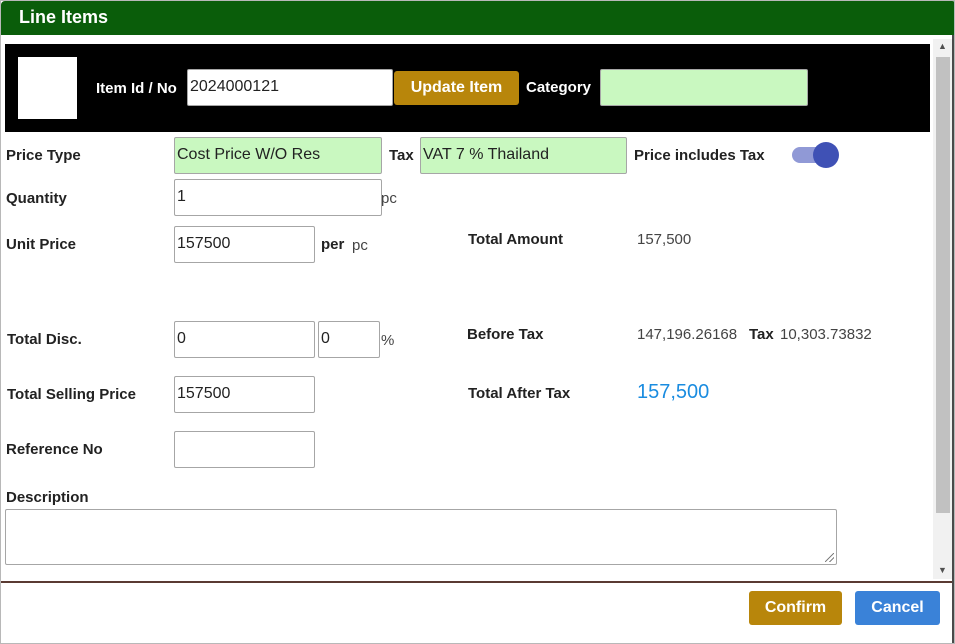 The width and height of the screenshot is (955, 644). Describe the element at coordinates (71, 394) in the screenshot. I see `total-selling-price-label: Total Selling Price` at that location.